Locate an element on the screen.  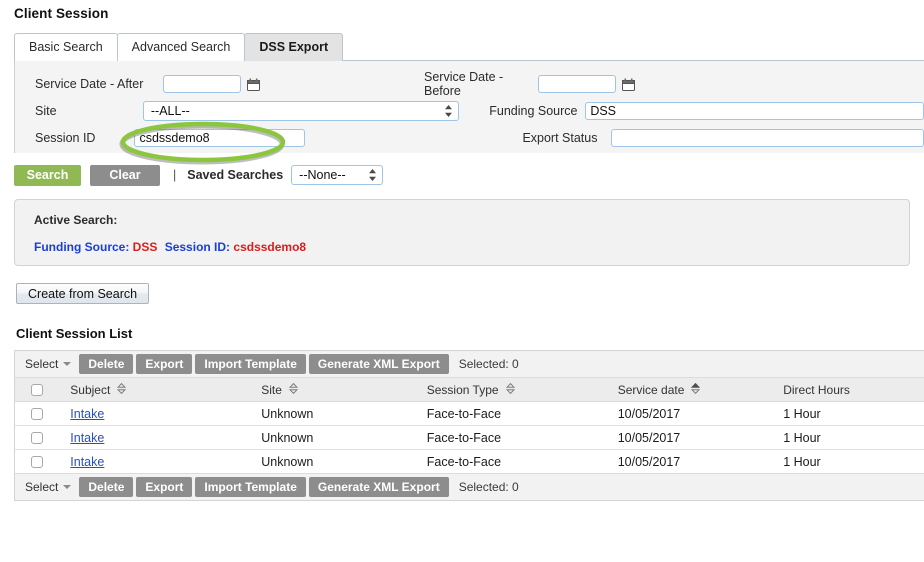
tab-strip: Basic Search Advanced Search DSS Export is located at coordinates (462, 47).